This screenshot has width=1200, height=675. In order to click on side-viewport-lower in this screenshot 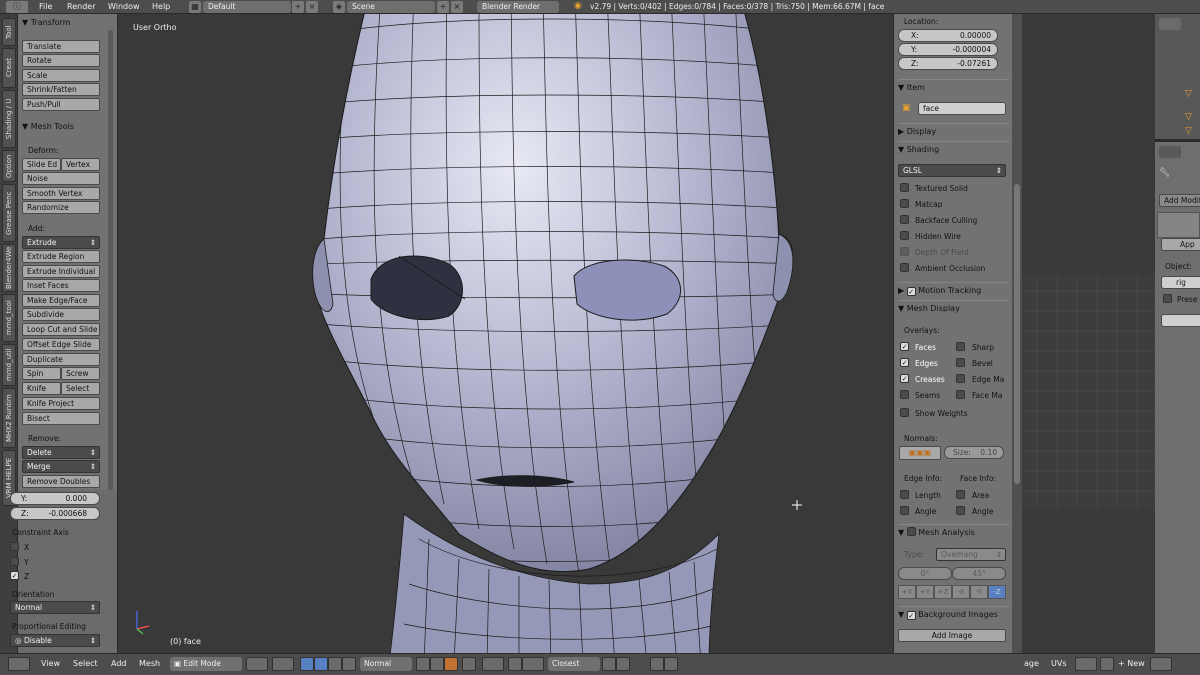, I will do `click(1088, 580)`.